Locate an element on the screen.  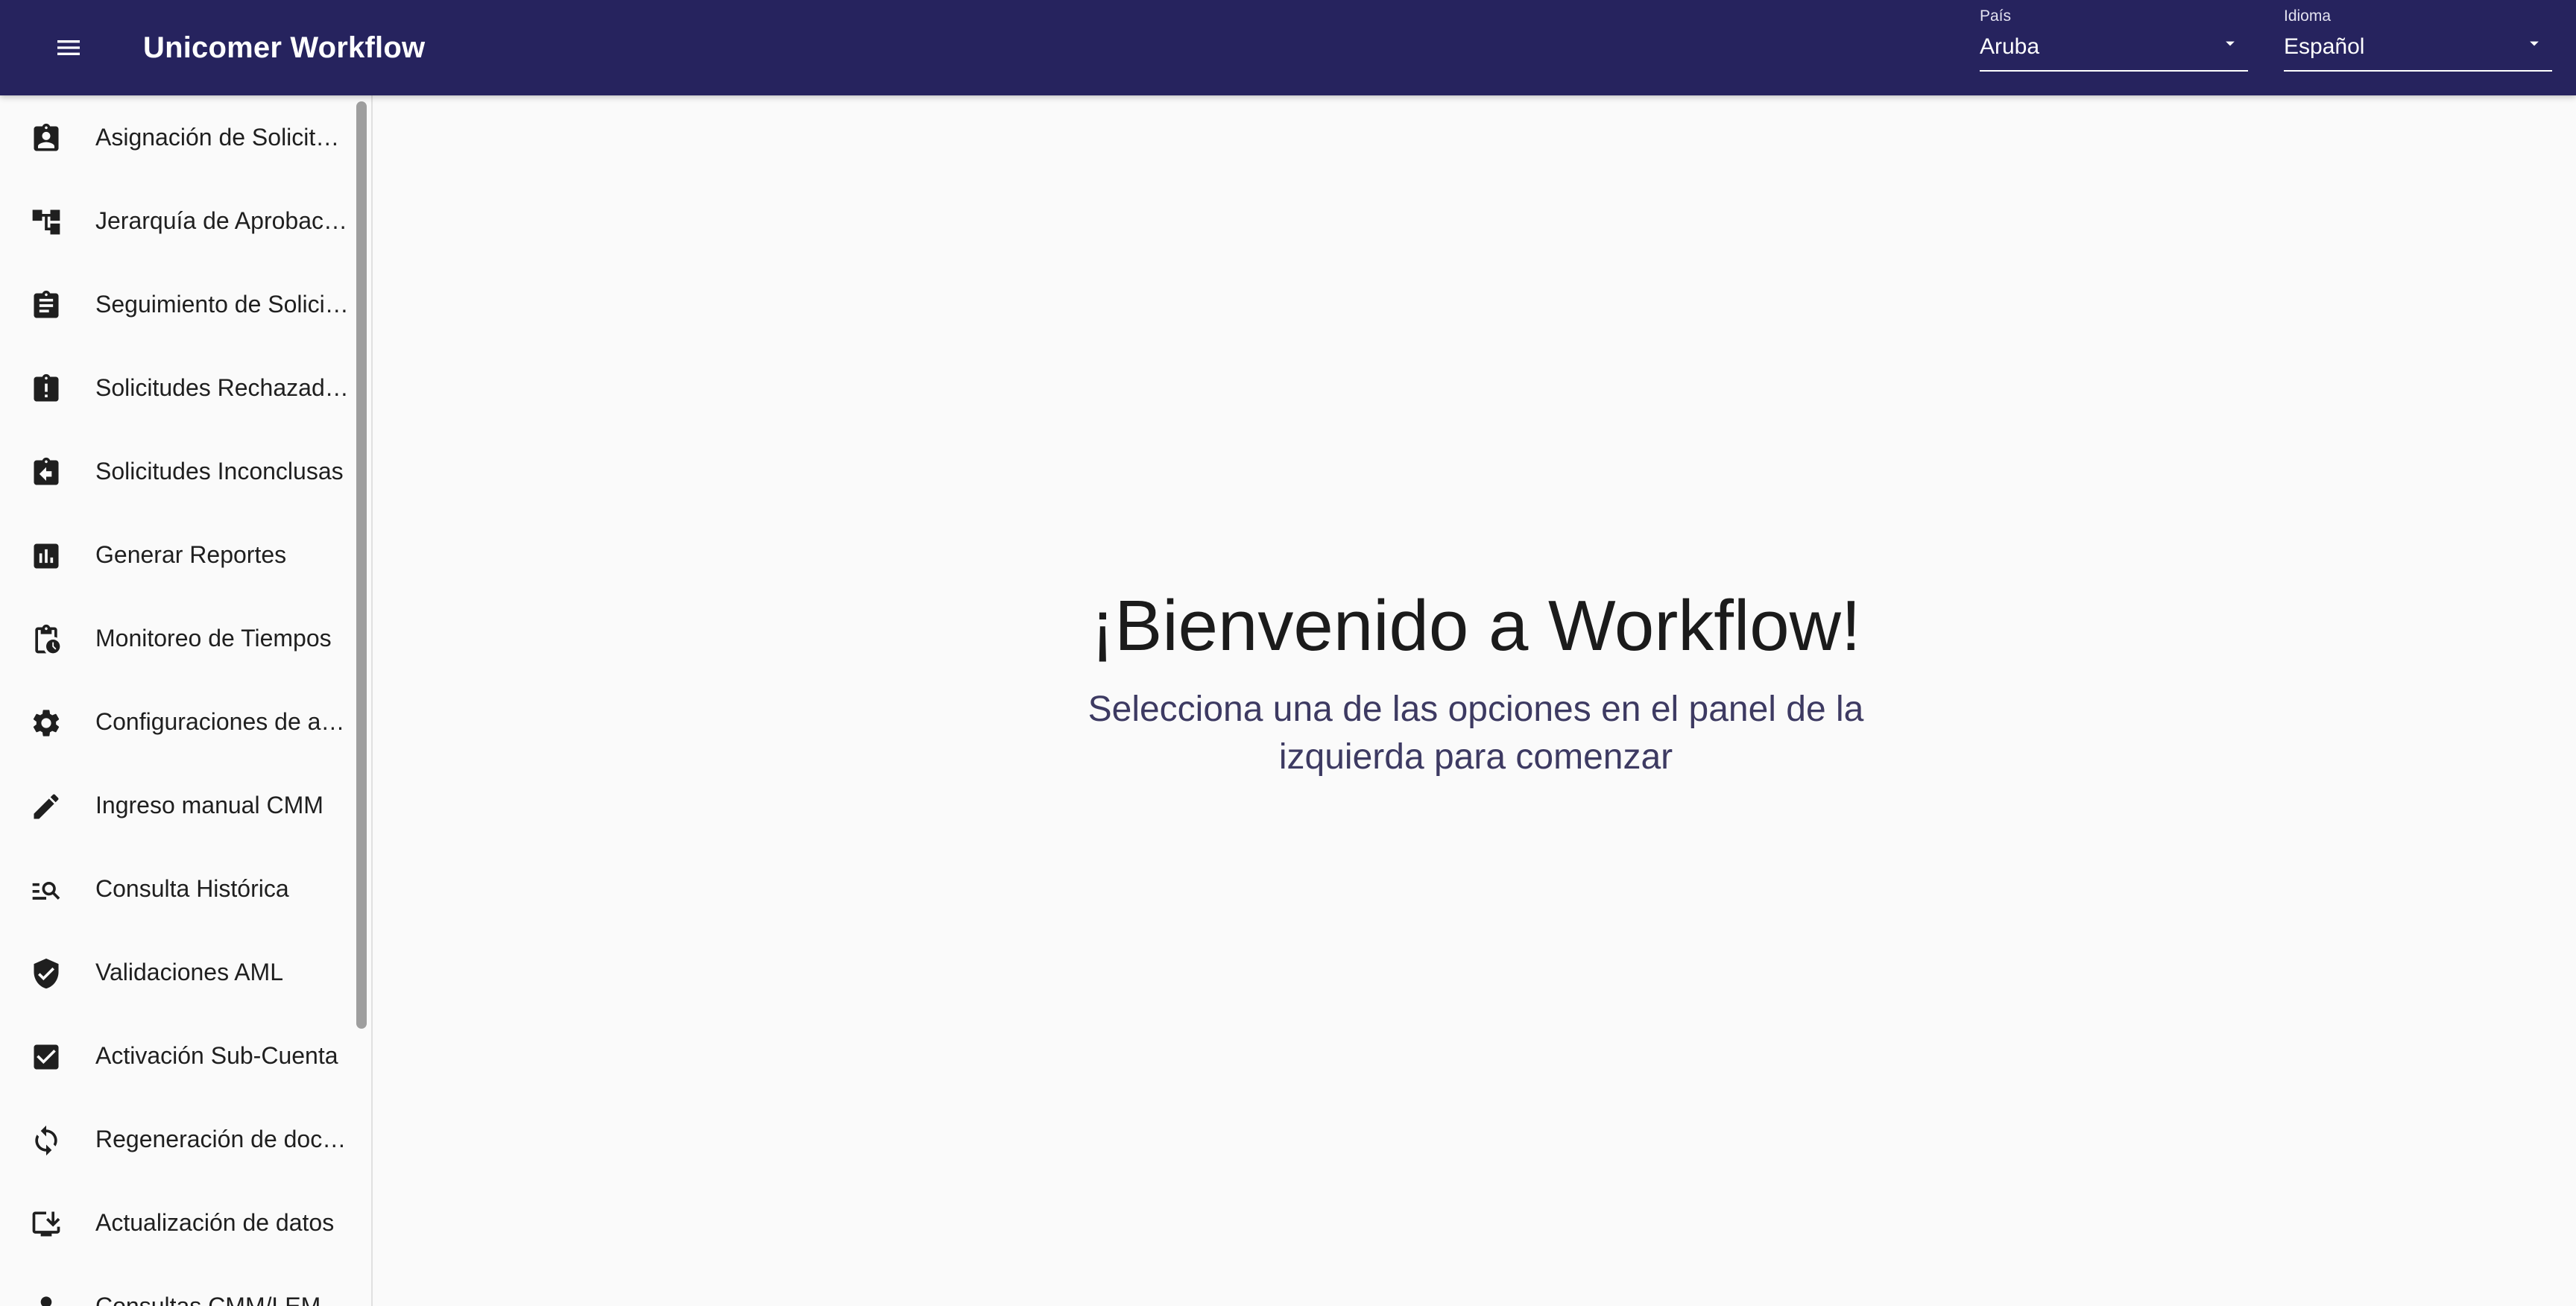
sidebar-item-validaciones-aml: Validaciones AML is located at coordinates (176, 972).